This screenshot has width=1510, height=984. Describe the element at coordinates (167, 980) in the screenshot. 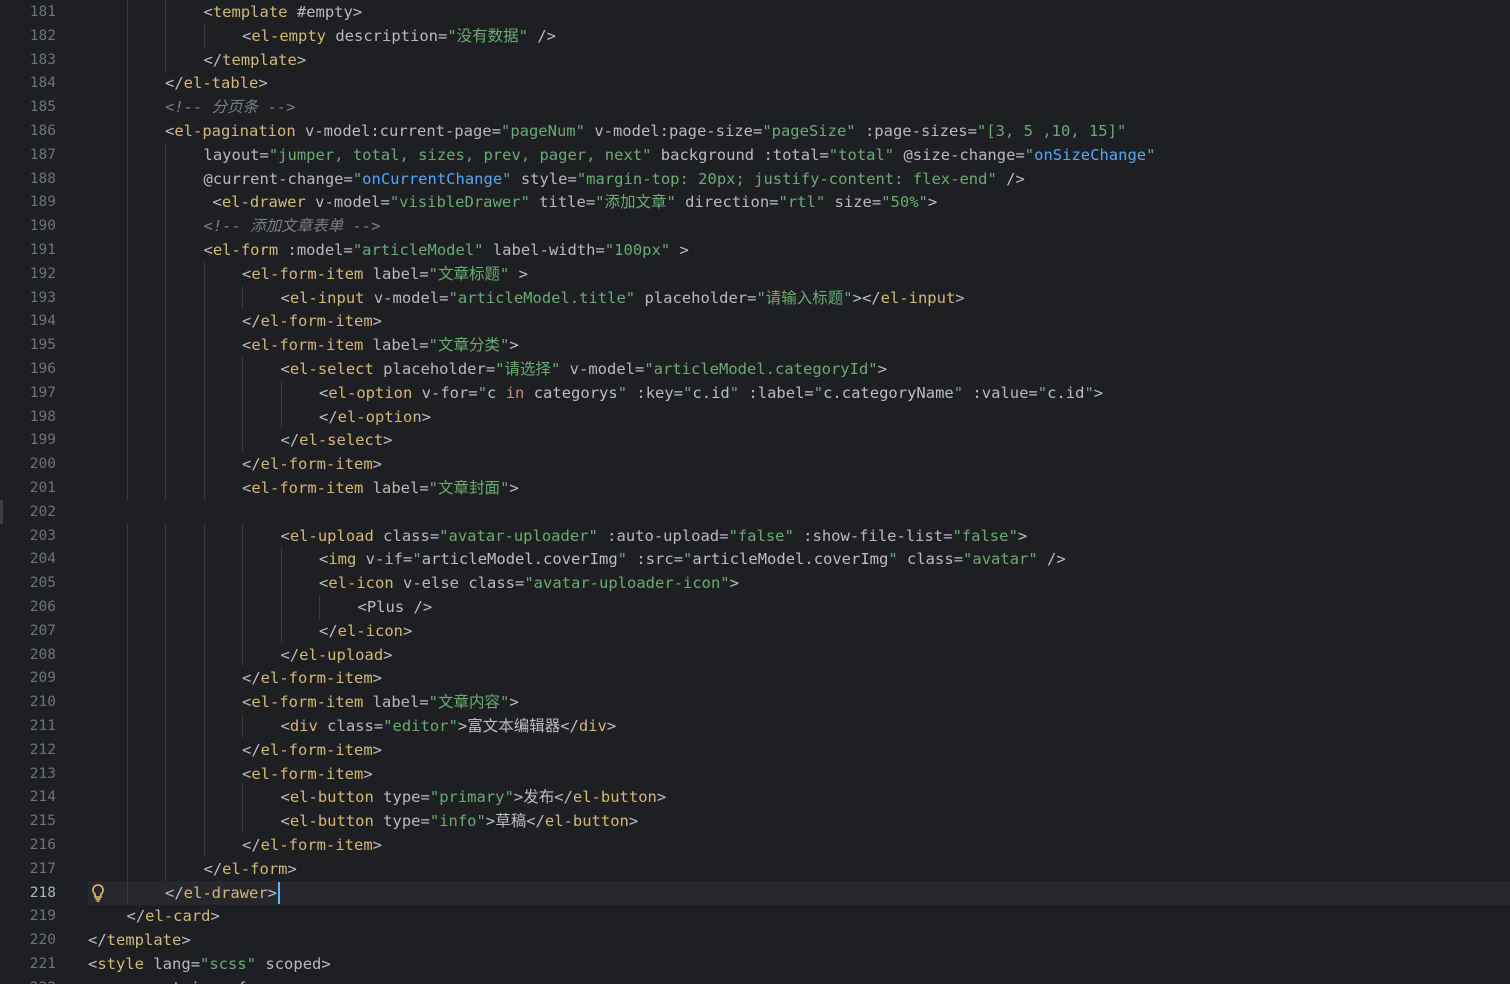

I see `code-line: .page-container {` at that location.